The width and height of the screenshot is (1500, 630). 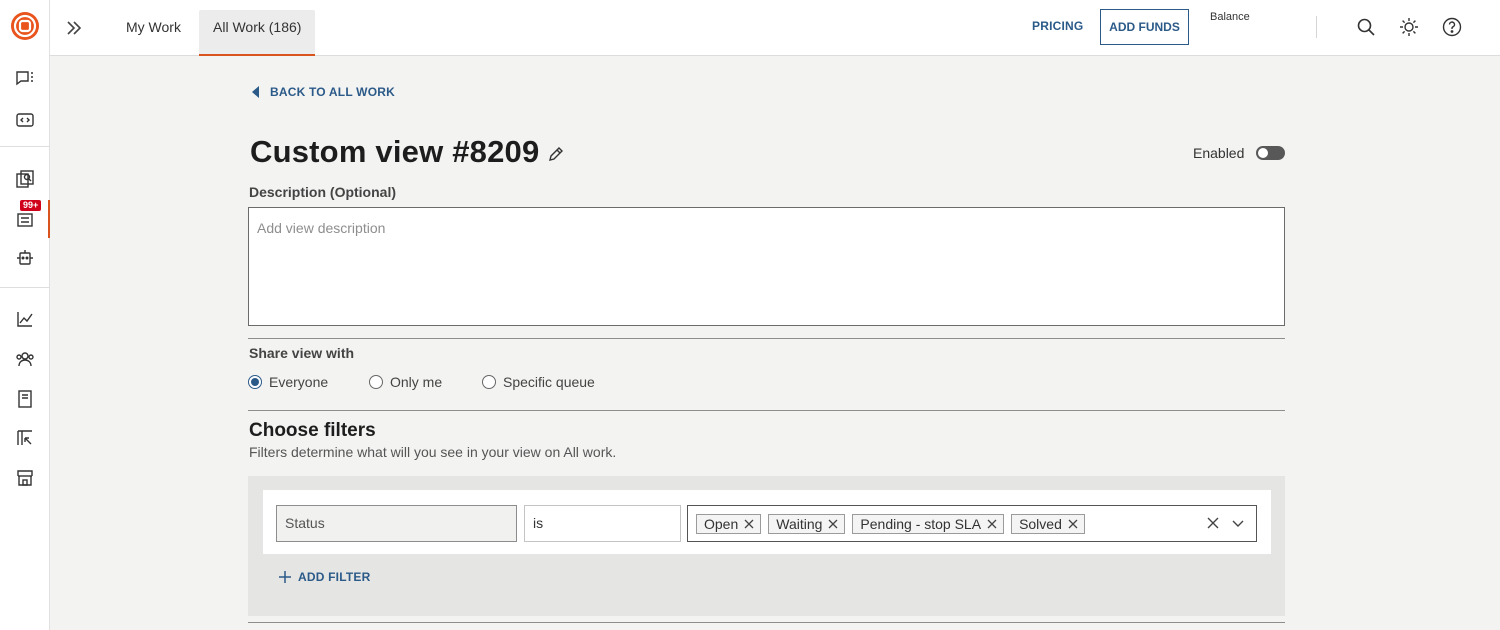 What do you see at coordinates (299, 382) in the screenshot?
I see `share-option-label: Everyone` at bounding box center [299, 382].